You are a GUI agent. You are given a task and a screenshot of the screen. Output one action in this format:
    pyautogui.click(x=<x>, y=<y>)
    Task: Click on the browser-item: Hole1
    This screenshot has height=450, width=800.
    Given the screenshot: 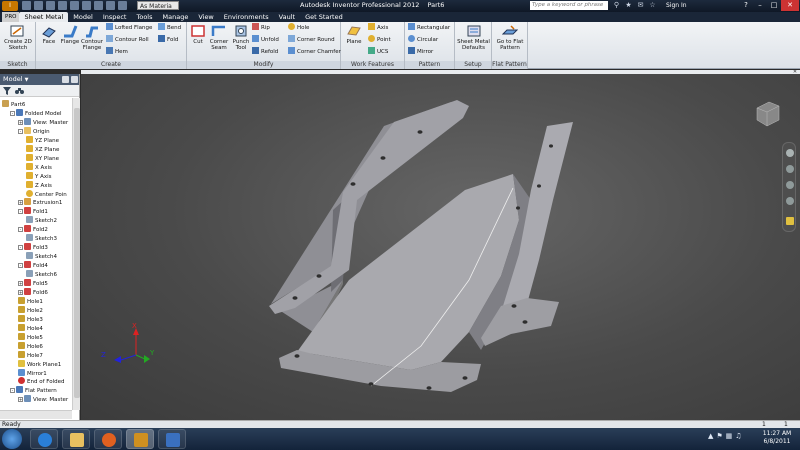 What is the action you would take?
    pyautogui.click(x=30, y=301)
    